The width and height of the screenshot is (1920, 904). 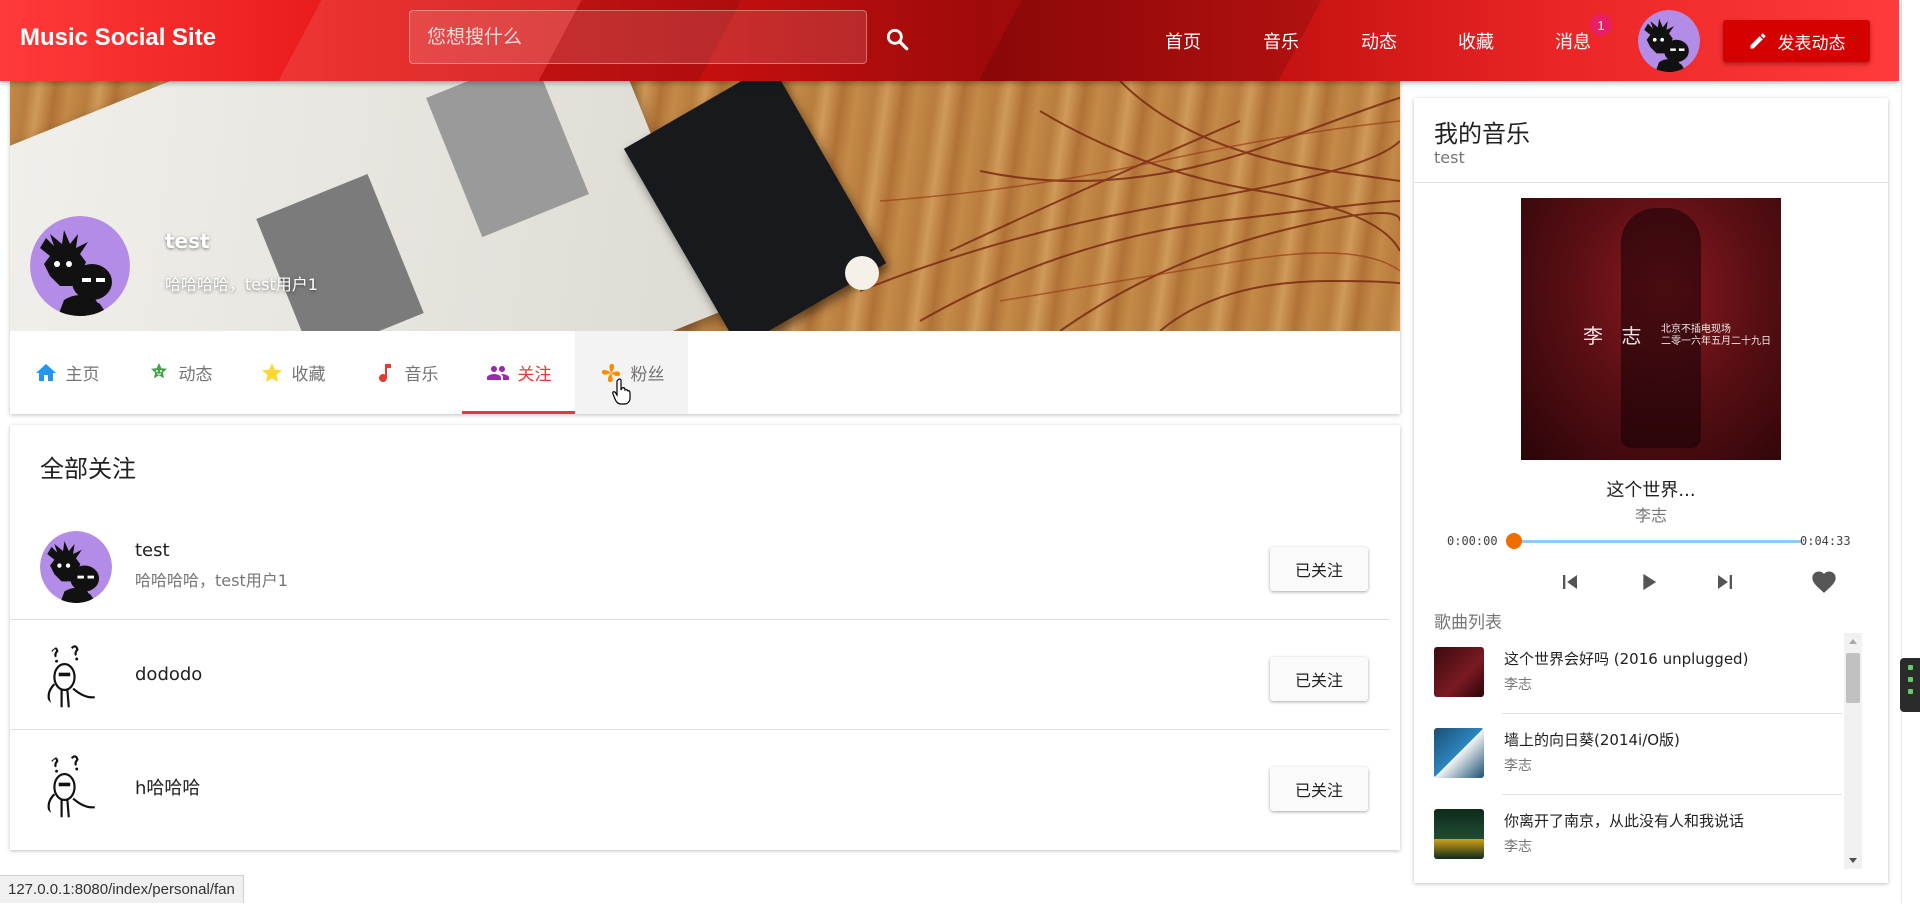 I want to click on playlist-label: 歌曲列表, so click(x=1468, y=623).